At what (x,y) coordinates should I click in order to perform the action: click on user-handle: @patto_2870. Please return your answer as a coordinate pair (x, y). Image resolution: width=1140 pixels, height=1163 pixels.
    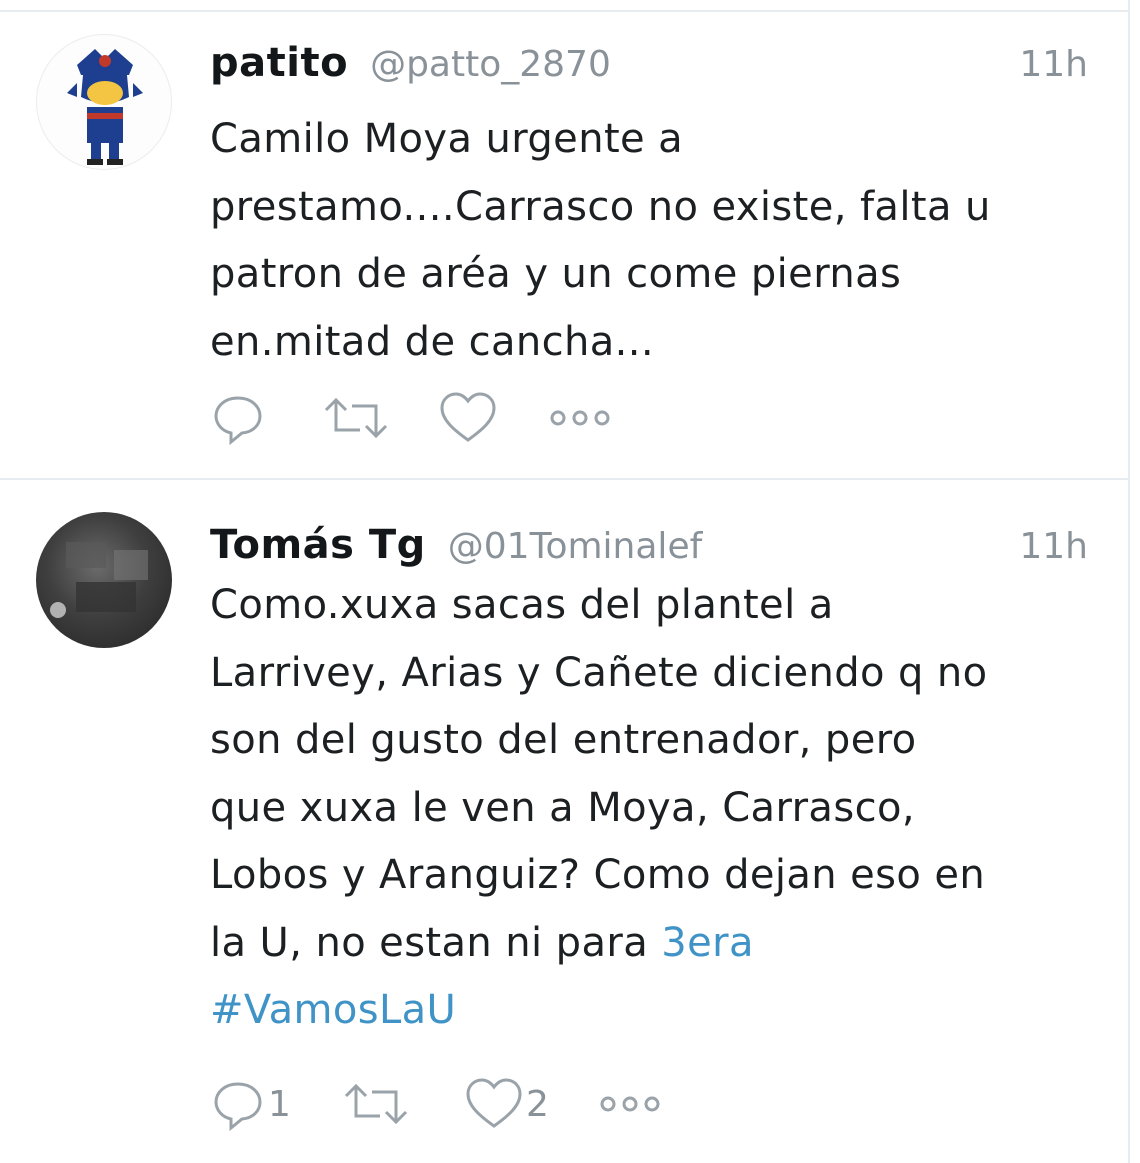
    Looking at the image, I should click on (490, 64).